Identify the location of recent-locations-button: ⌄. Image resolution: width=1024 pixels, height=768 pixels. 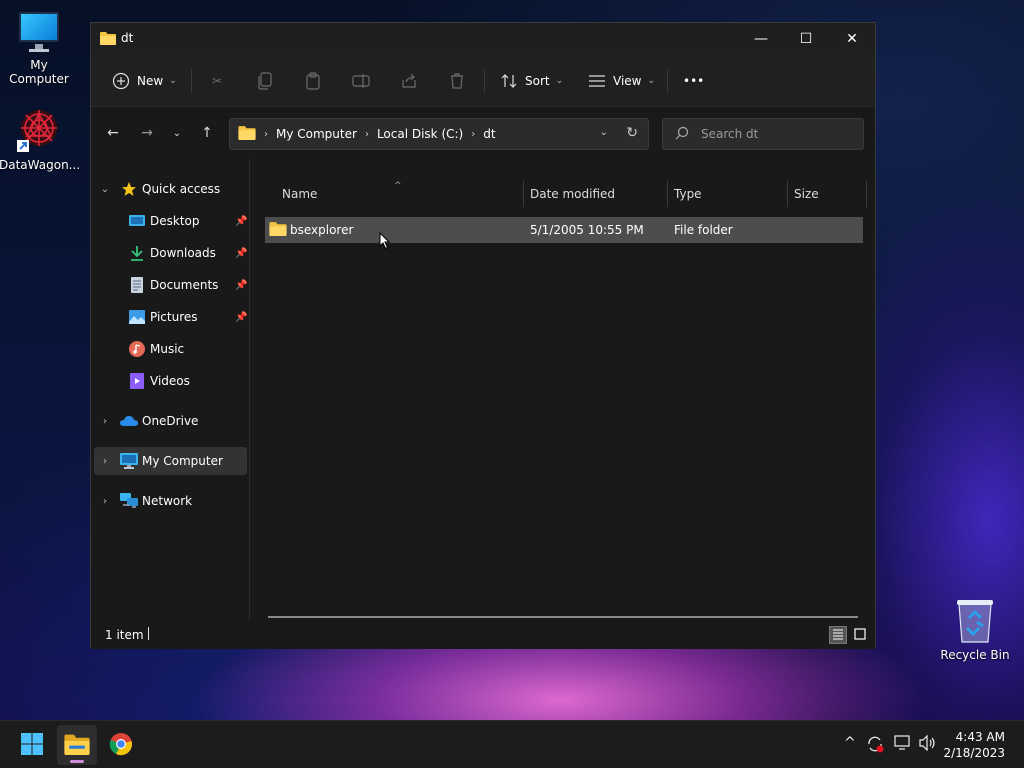
(177, 133).